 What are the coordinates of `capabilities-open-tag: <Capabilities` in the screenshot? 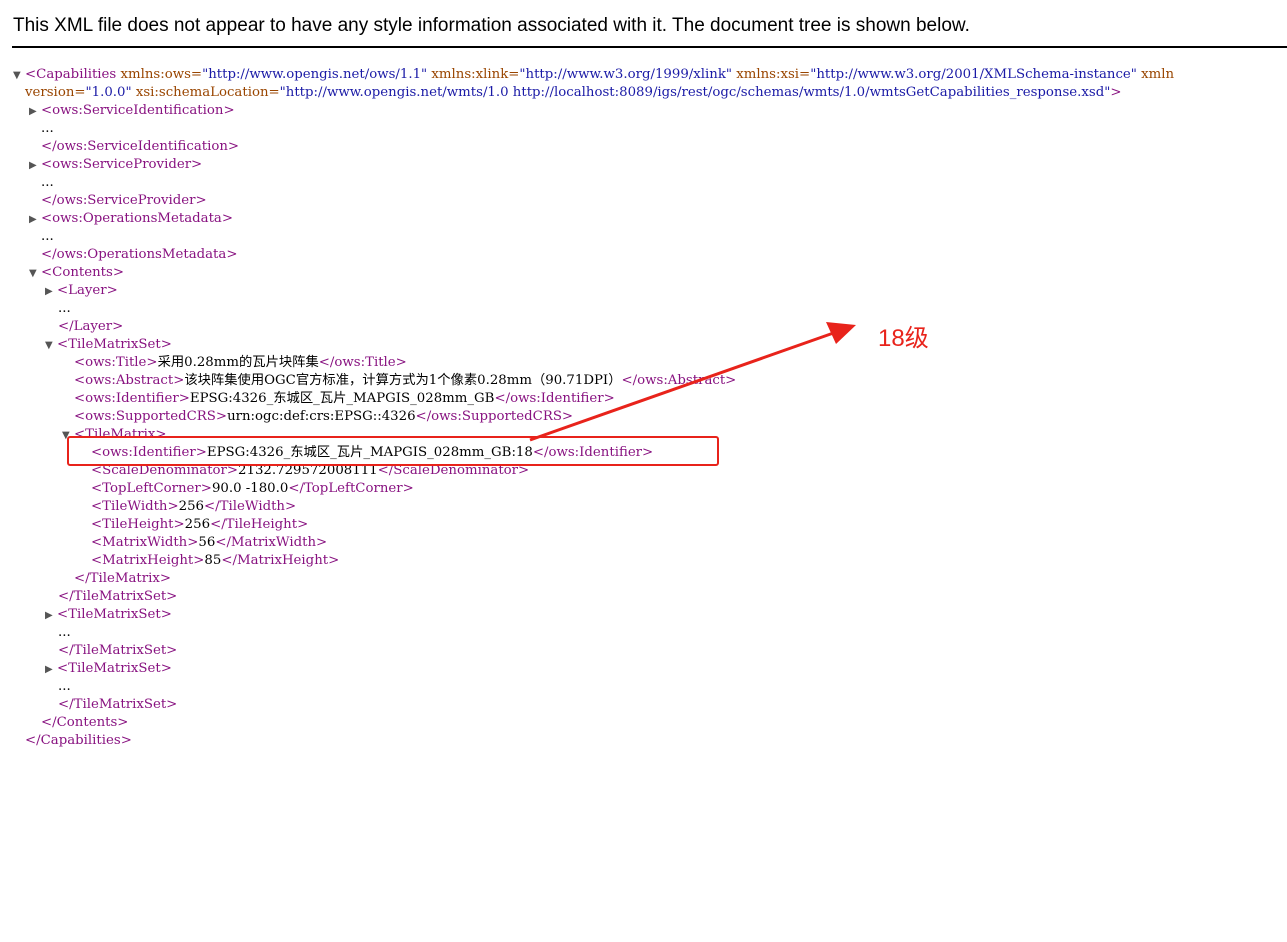 It's located at (71, 74).